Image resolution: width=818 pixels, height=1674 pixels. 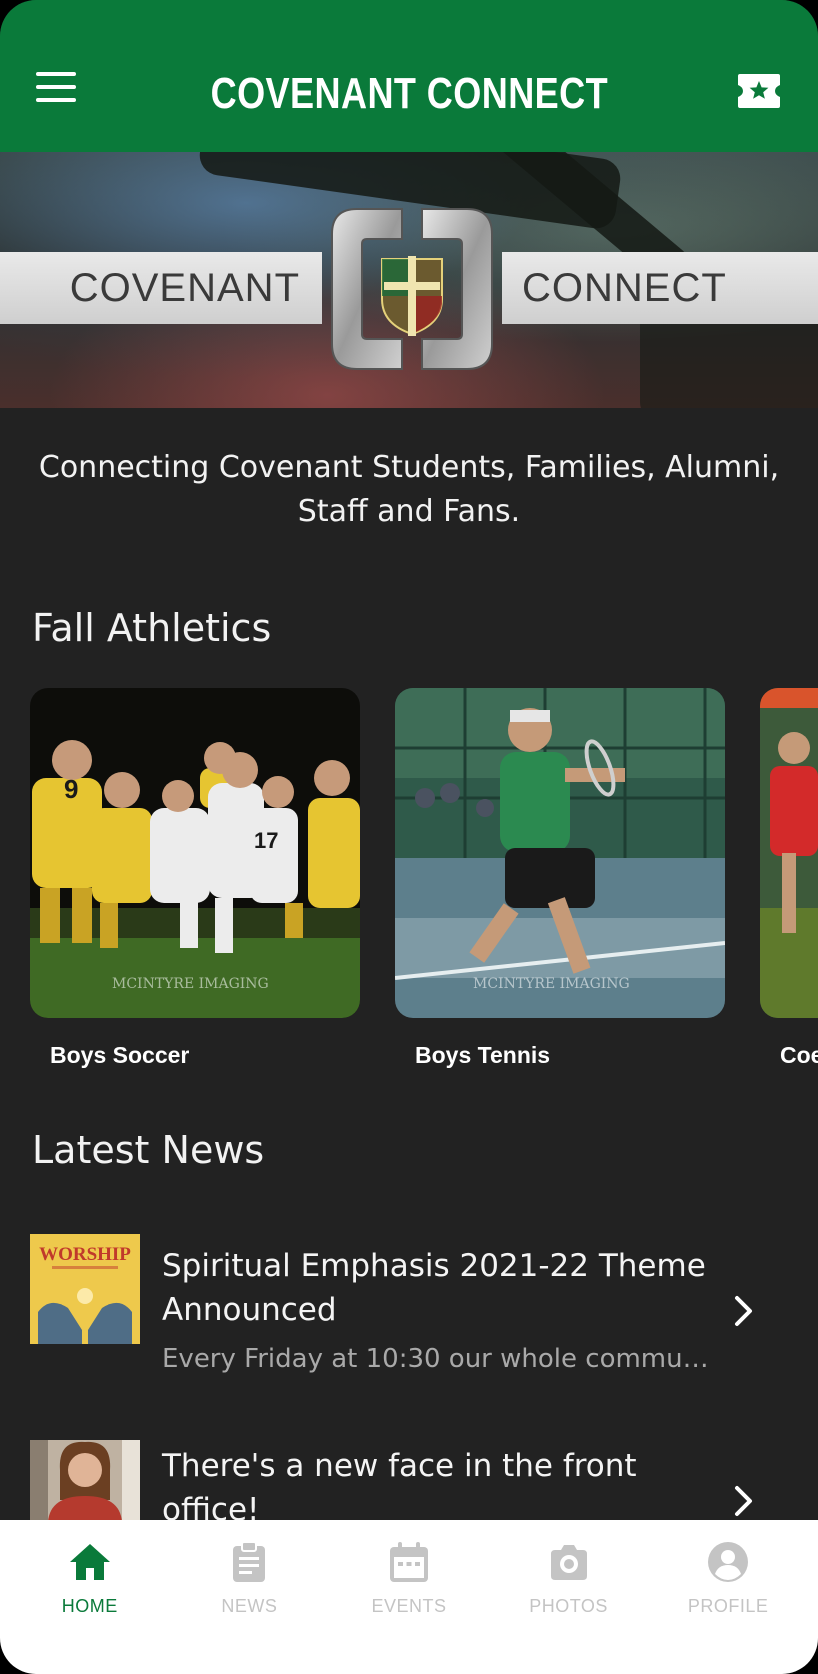 What do you see at coordinates (483, 1055) in the screenshot?
I see `athletics-card-label: Boys Tennis` at bounding box center [483, 1055].